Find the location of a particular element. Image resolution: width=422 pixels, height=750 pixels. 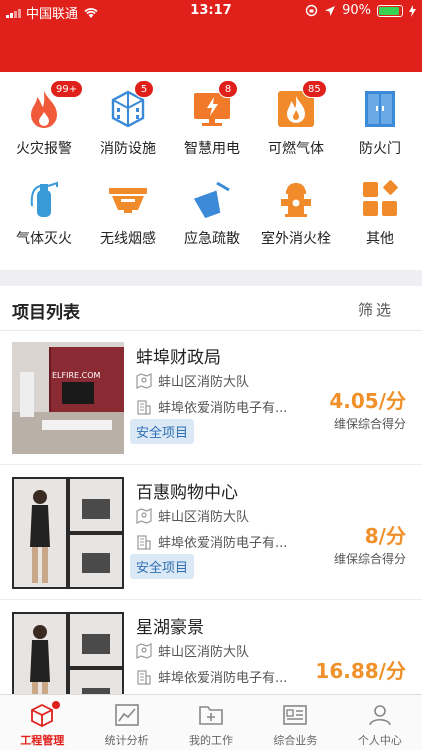

extinguisher-icon is located at coordinates (44, 199).